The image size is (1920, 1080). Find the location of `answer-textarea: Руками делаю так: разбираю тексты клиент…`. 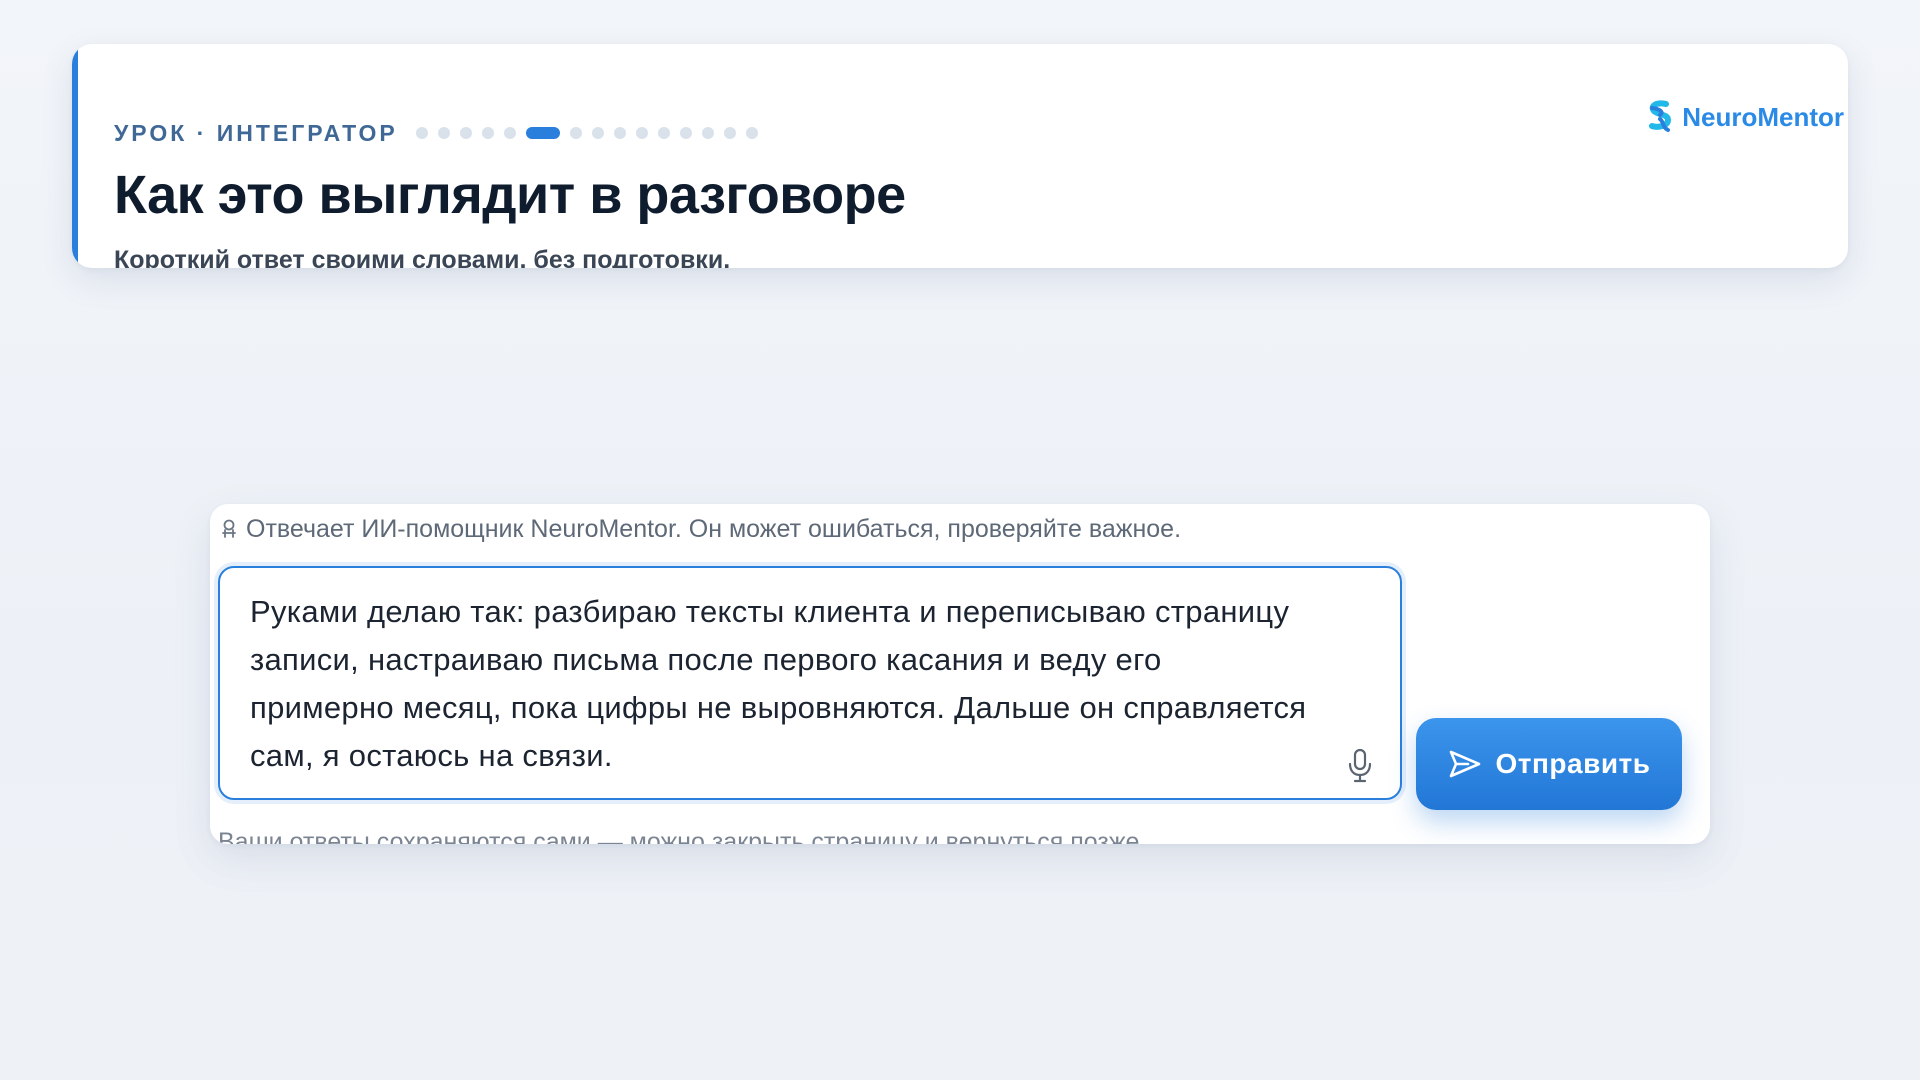

answer-textarea: Руками делаю так: разбираю тексты клиент… is located at coordinates (810, 683).